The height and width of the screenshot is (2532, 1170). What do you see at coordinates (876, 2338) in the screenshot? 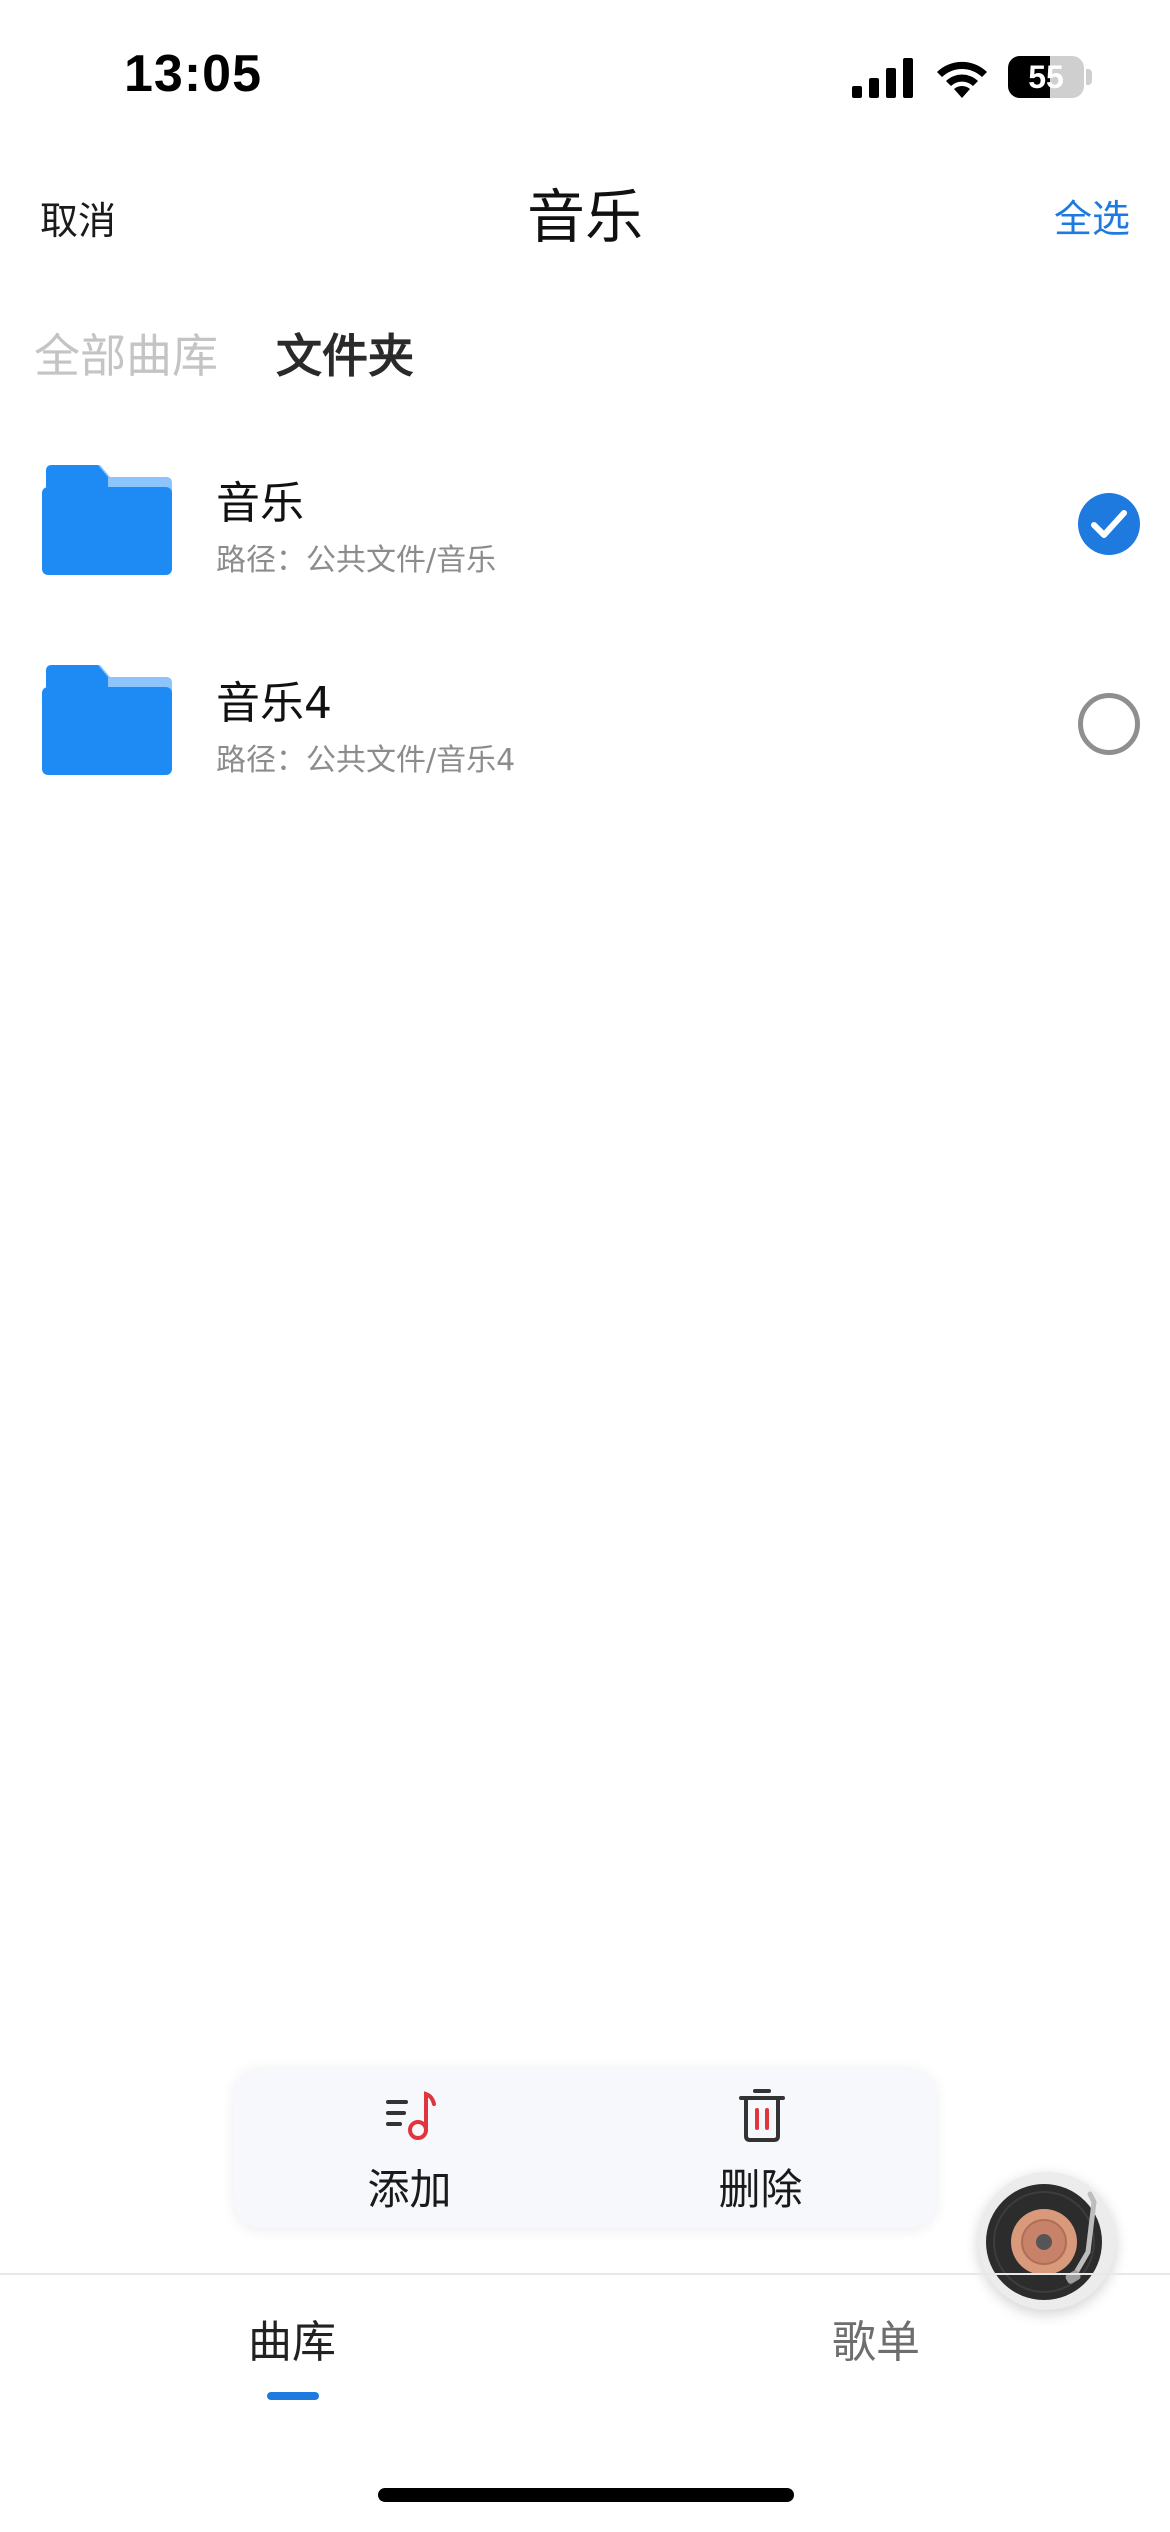
I see `tab-playlists: 歌单` at bounding box center [876, 2338].